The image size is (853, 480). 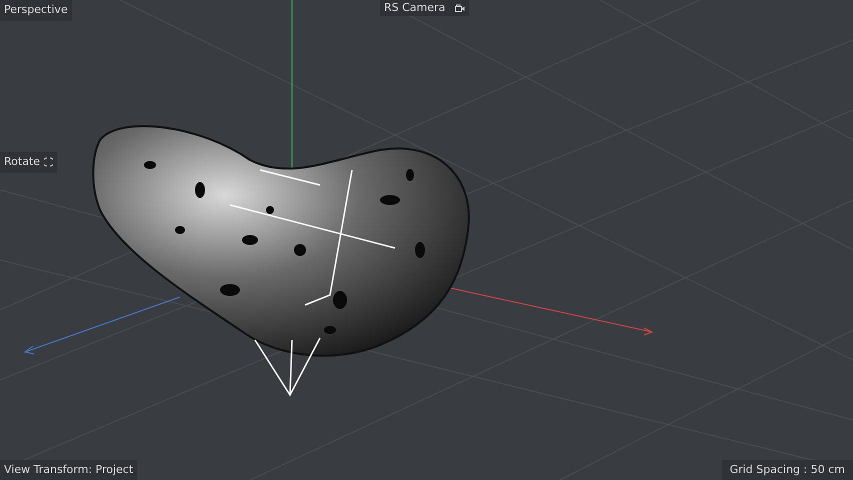 I want to click on camera-icon, so click(x=460, y=8).